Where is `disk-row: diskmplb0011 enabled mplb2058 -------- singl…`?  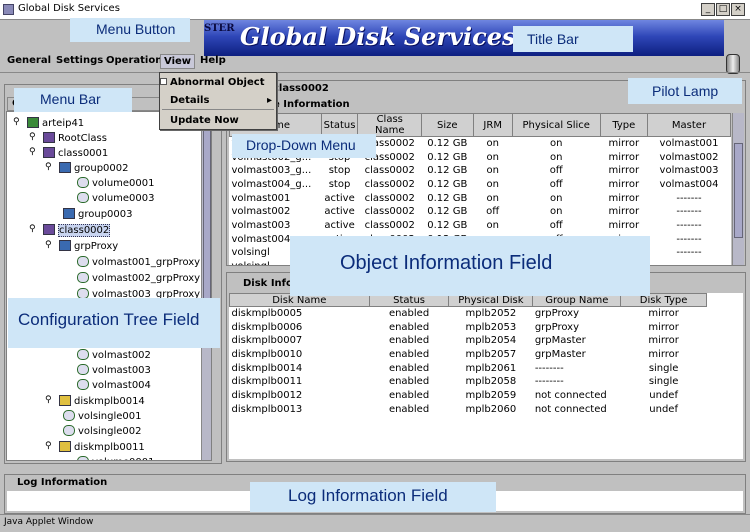
disk-row: diskmplb0011 enabled mplb2058 -------- singl… is located at coordinates (468, 382).